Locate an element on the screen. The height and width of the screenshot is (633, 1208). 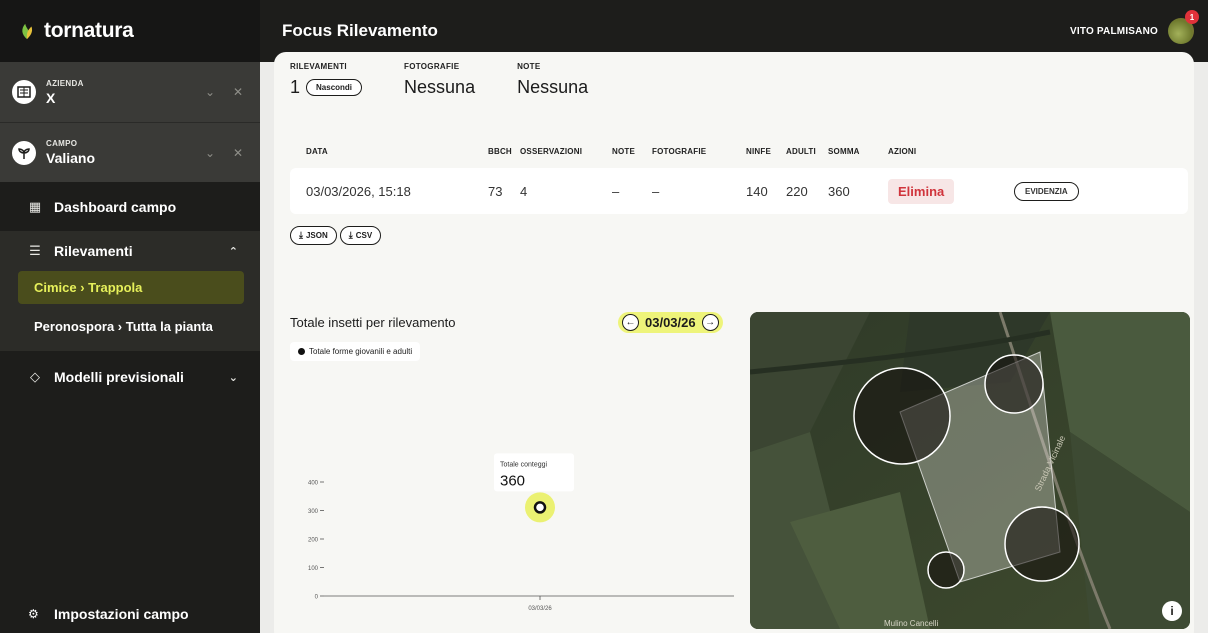
campo-value: Valiano is located at coordinates (71, 158).